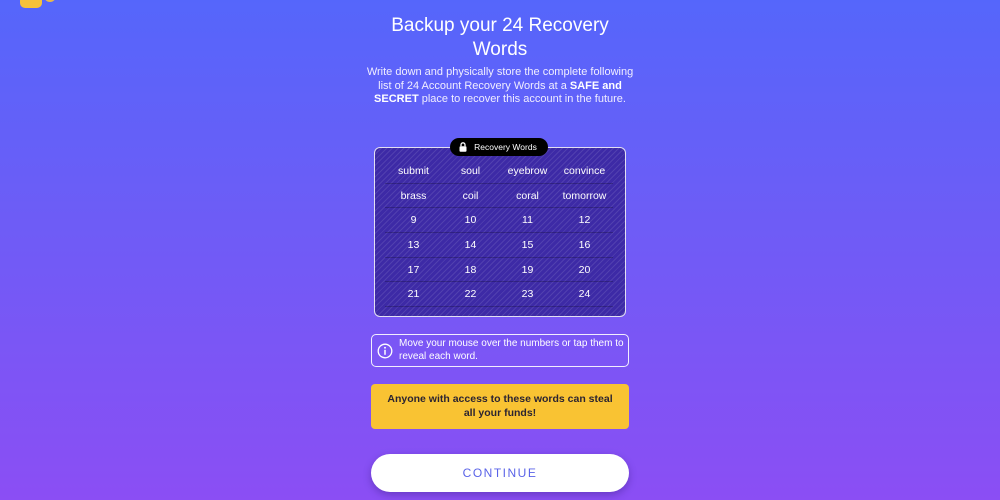 The image size is (1000, 500). What do you see at coordinates (413, 221) in the screenshot?
I see `recovery-word-cell: 9` at bounding box center [413, 221].